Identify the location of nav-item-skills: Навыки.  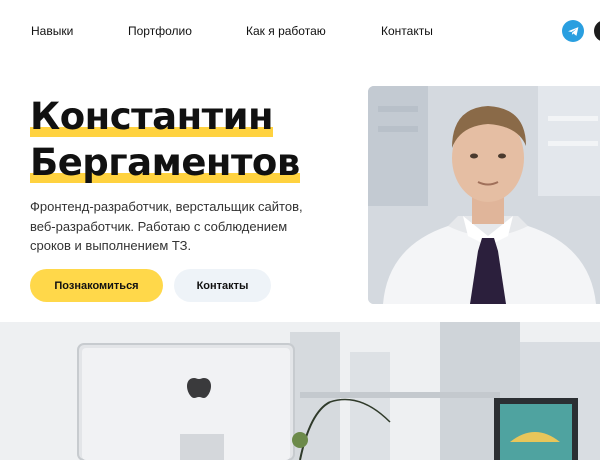
(52, 31).